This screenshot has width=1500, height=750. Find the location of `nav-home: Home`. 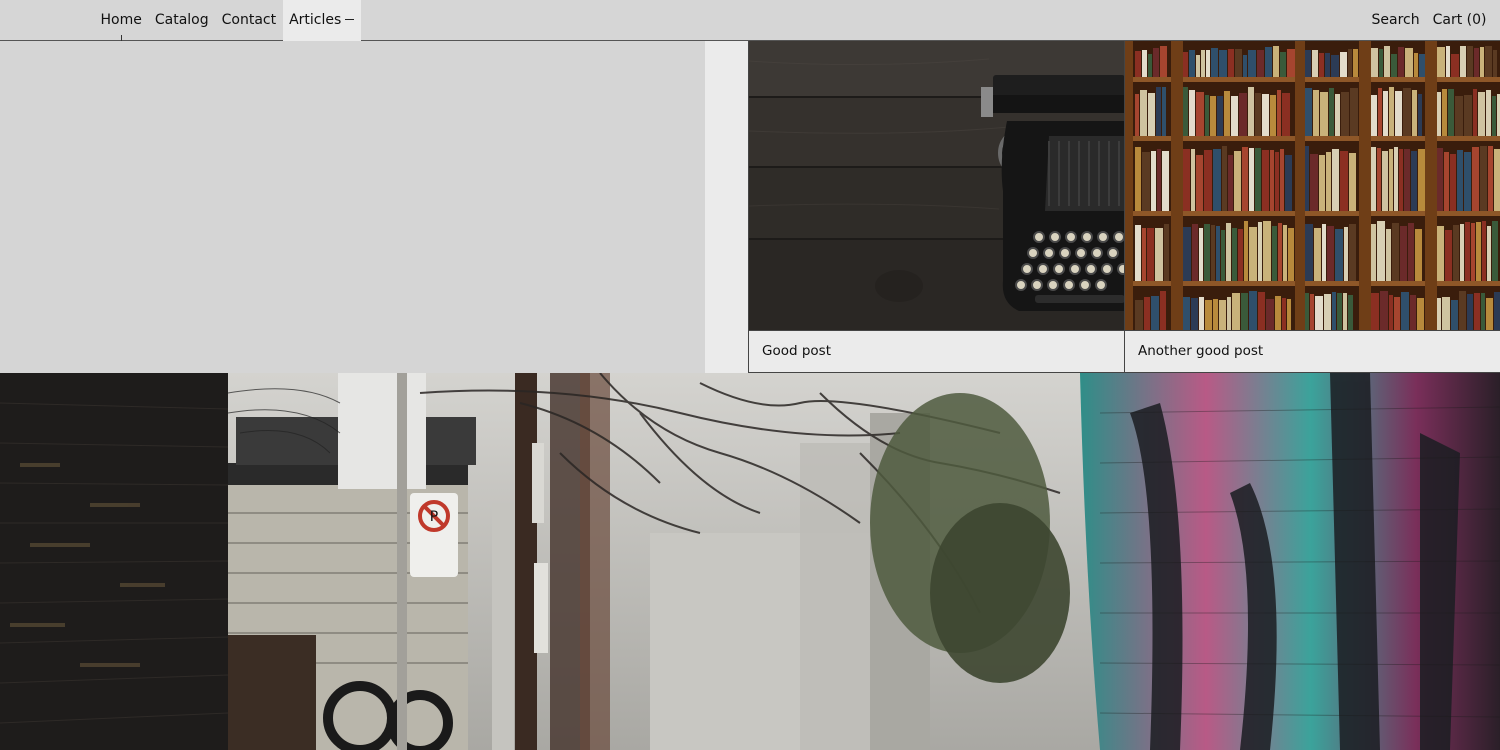

nav-home: Home is located at coordinates (121, 20).